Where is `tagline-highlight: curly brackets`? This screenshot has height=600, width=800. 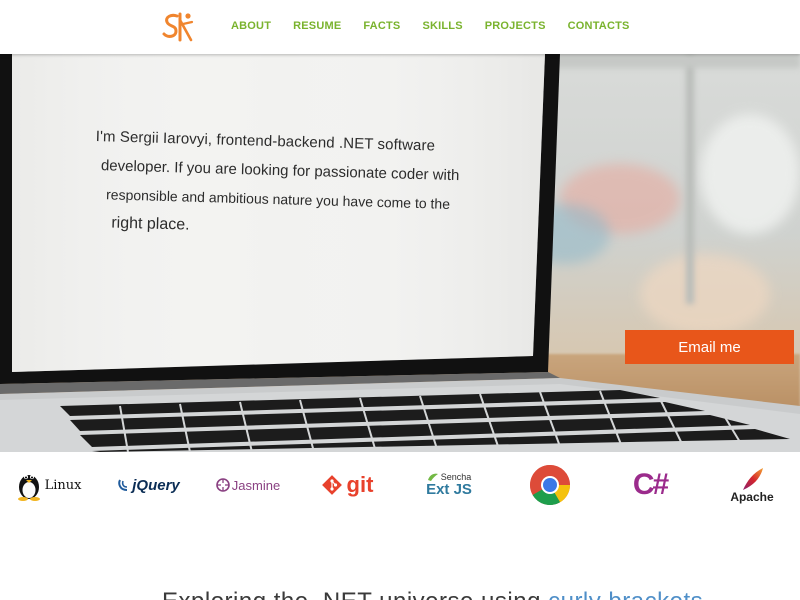 tagline-highlight: curly brackets is located at coordinates (625, 594).